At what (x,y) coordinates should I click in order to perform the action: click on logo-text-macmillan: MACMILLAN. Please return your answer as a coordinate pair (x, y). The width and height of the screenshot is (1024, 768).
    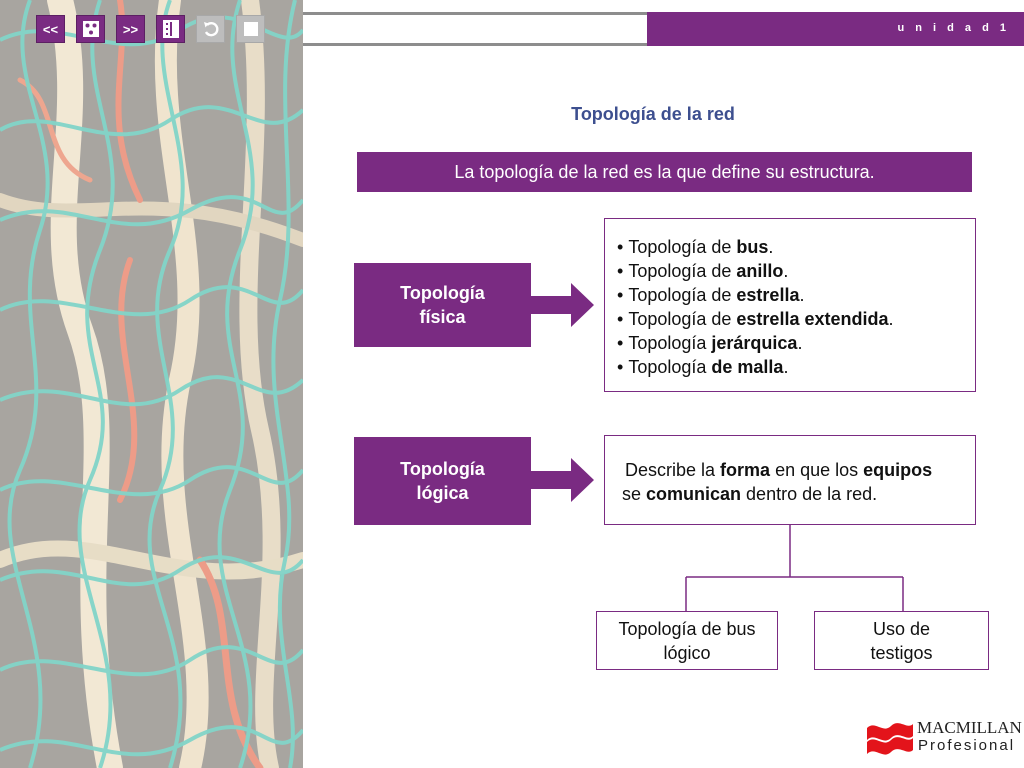
    Looking at the image, I should click on (969, 727).